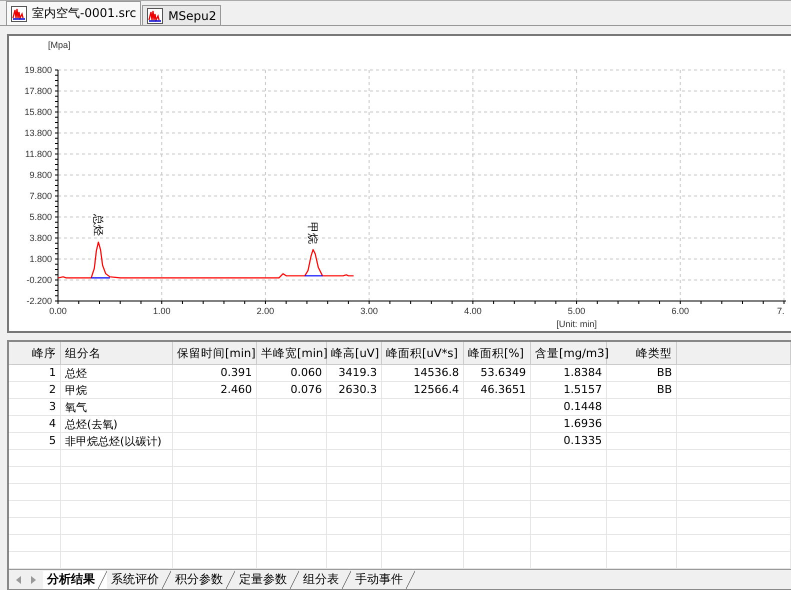  What do you see at coordinates (369, 311) in the screenshot?
I see `x-tick-label: 3.00` at bounding box center [369, 311].